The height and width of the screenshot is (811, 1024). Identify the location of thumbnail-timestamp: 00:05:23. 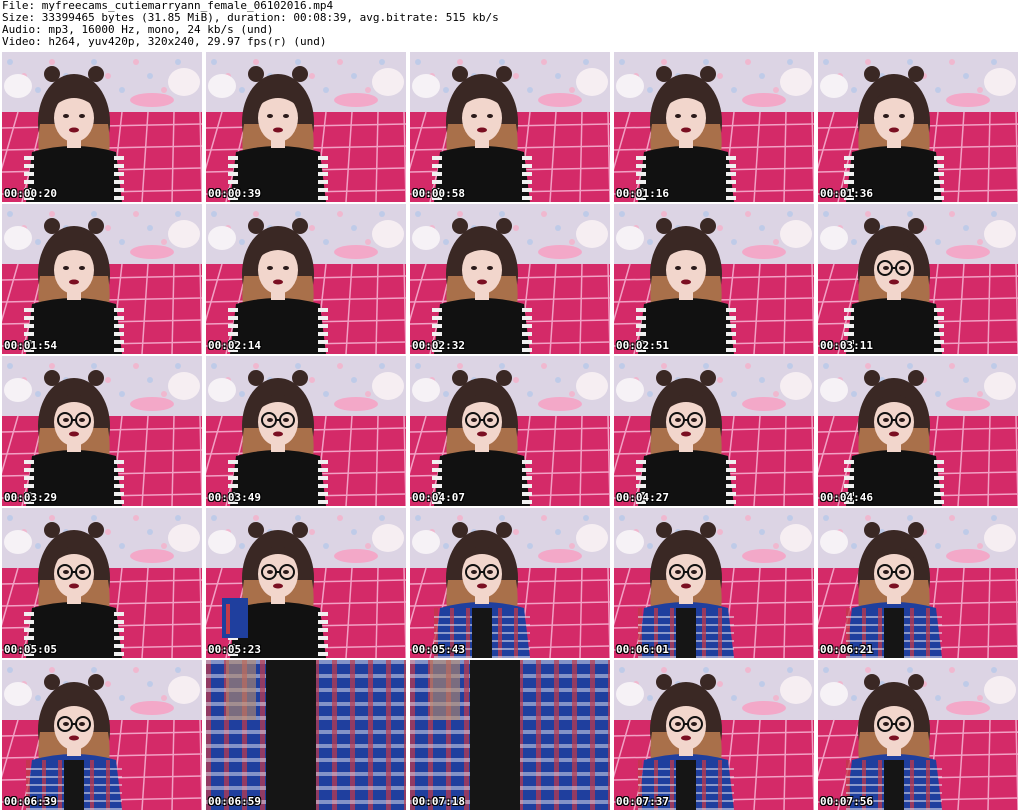
(234, 649).